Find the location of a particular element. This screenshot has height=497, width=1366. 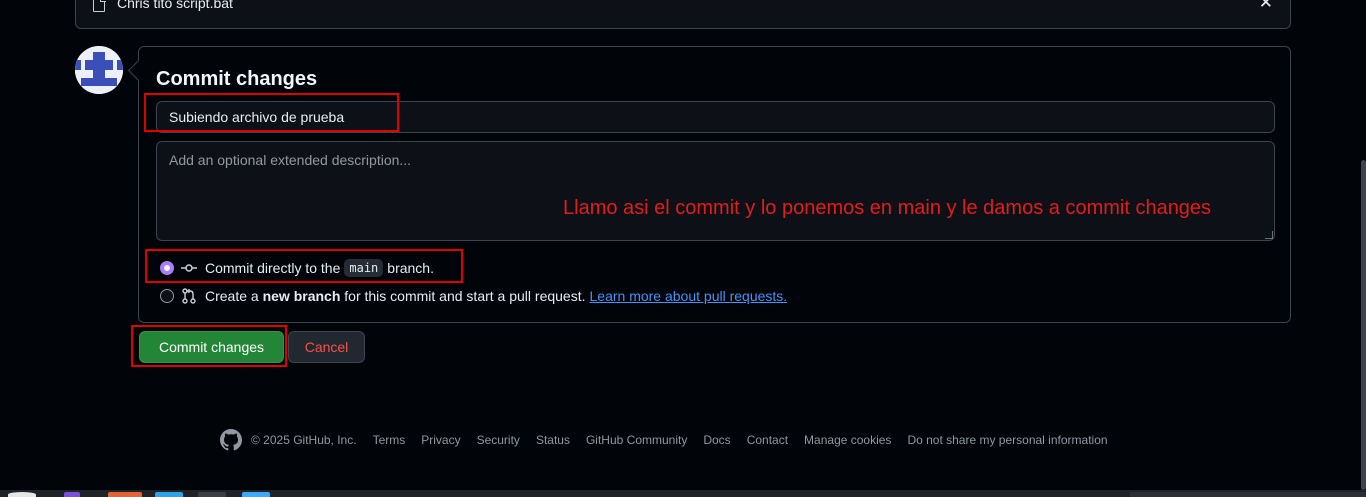

page-scrollbar is located at coordinates (1363, 325).